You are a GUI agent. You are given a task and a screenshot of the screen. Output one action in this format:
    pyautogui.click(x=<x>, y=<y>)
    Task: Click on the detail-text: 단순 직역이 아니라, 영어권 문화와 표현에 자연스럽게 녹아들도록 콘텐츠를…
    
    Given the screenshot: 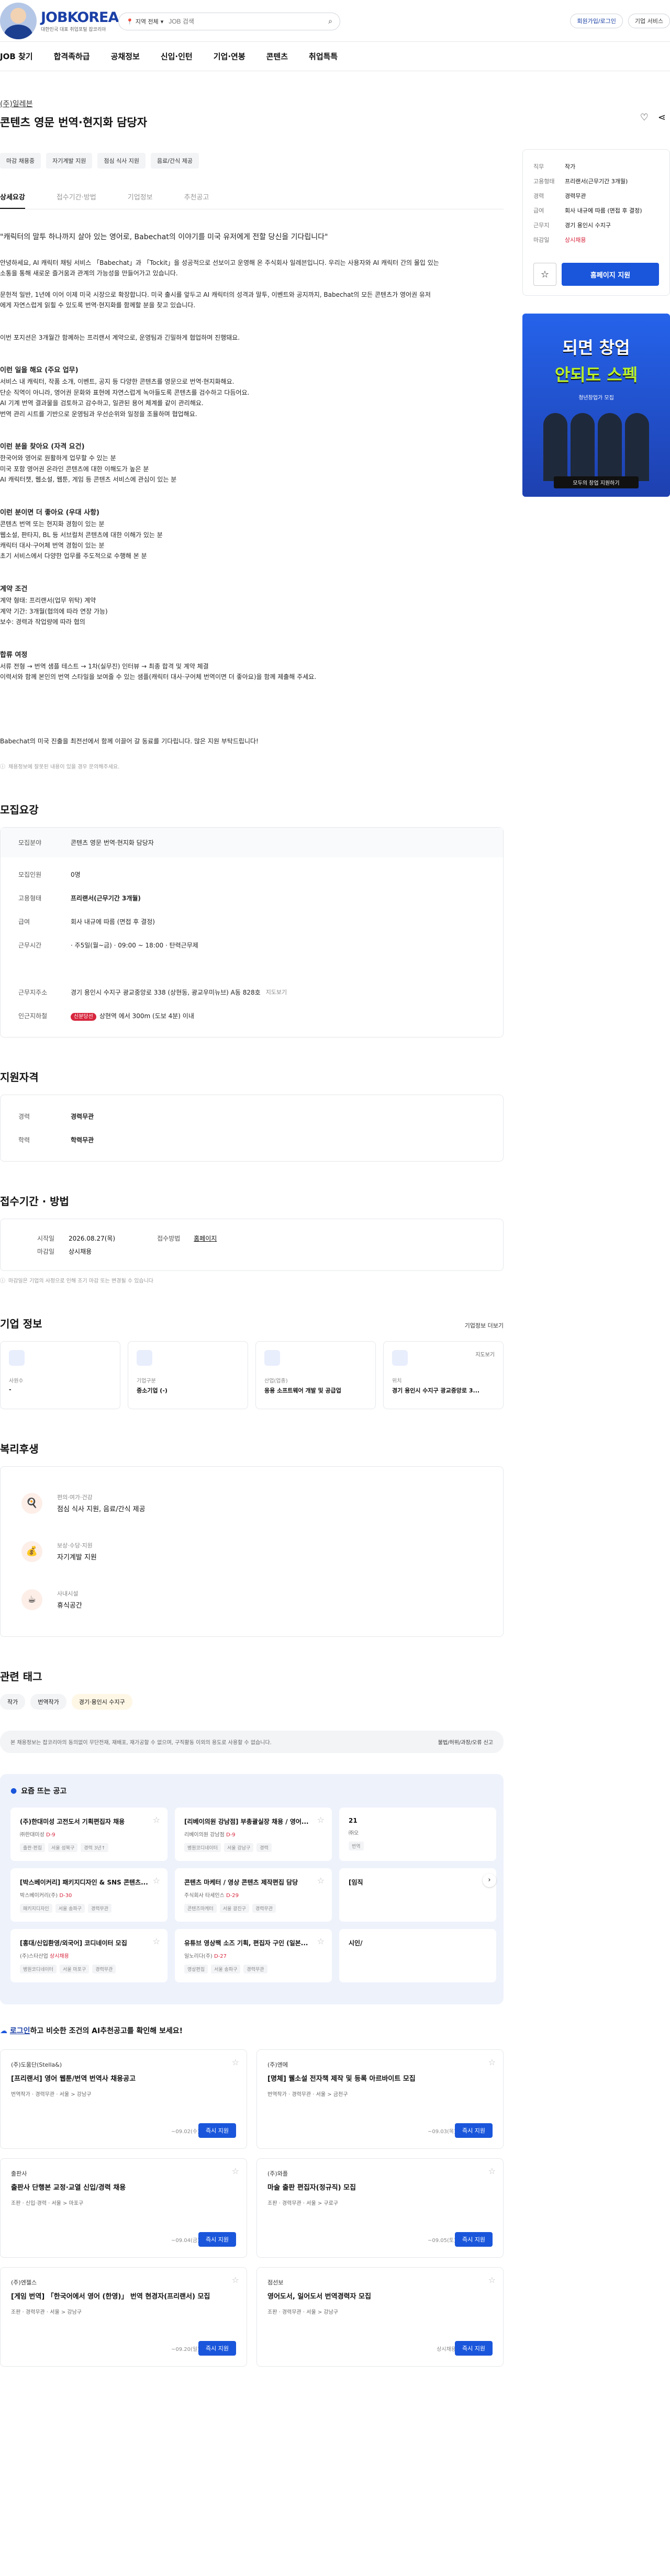 What is the action you would take?
    pyautogui.click(x=125, y=392)
    